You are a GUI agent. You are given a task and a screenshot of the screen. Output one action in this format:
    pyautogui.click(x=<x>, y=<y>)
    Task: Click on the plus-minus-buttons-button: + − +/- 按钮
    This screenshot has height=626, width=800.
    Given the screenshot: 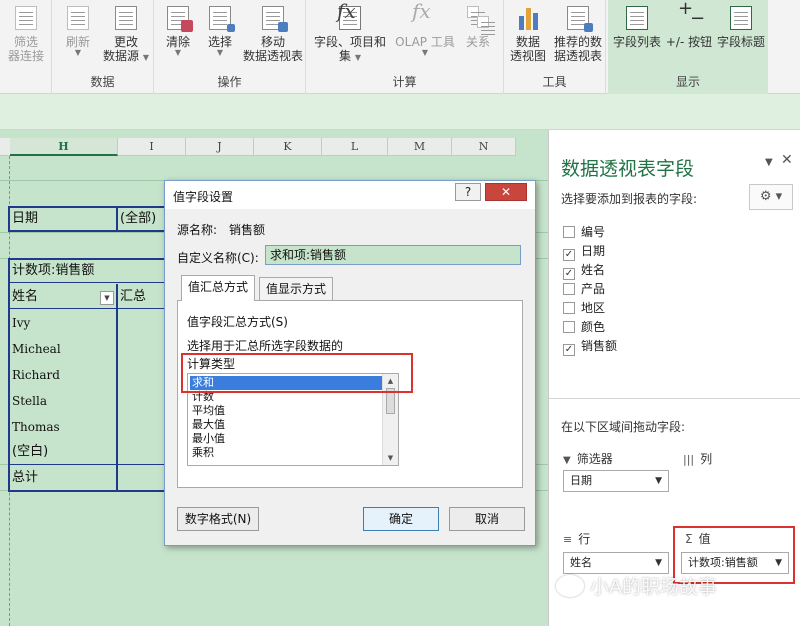 What is the action you would take?
    pyautogui.click(x=689, y=35)
    